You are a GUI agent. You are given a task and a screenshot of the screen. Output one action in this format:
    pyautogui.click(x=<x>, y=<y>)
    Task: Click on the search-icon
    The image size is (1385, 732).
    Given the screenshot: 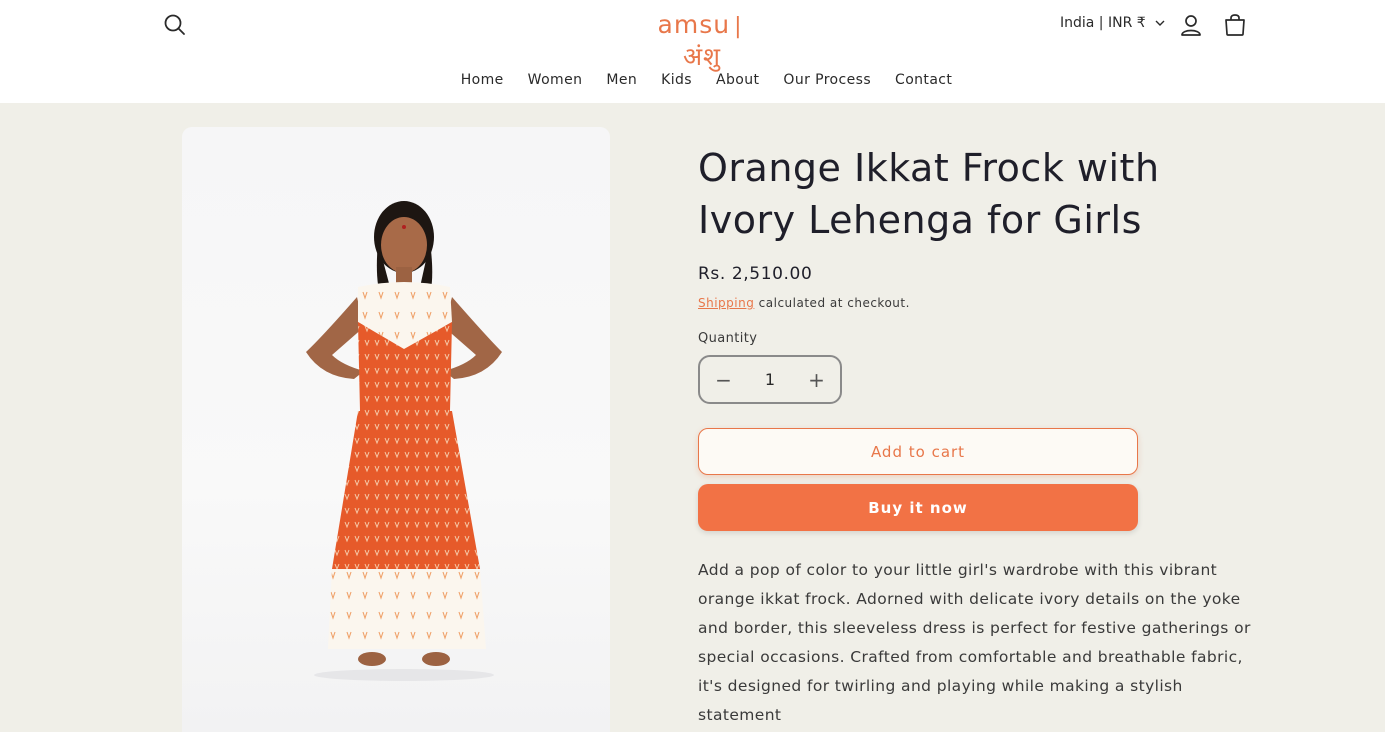 What is the action you would take?
    pyautogui.click(x=174, y=24)
    